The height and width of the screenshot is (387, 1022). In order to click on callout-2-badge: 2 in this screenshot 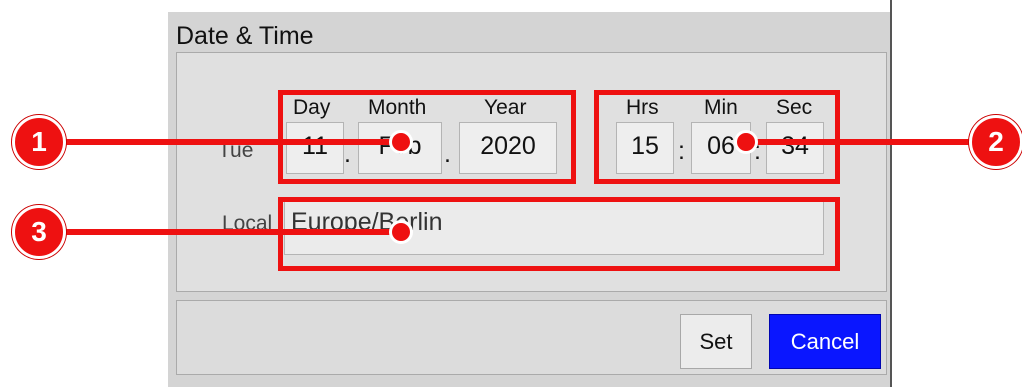, I will do `click(995, 142)`.